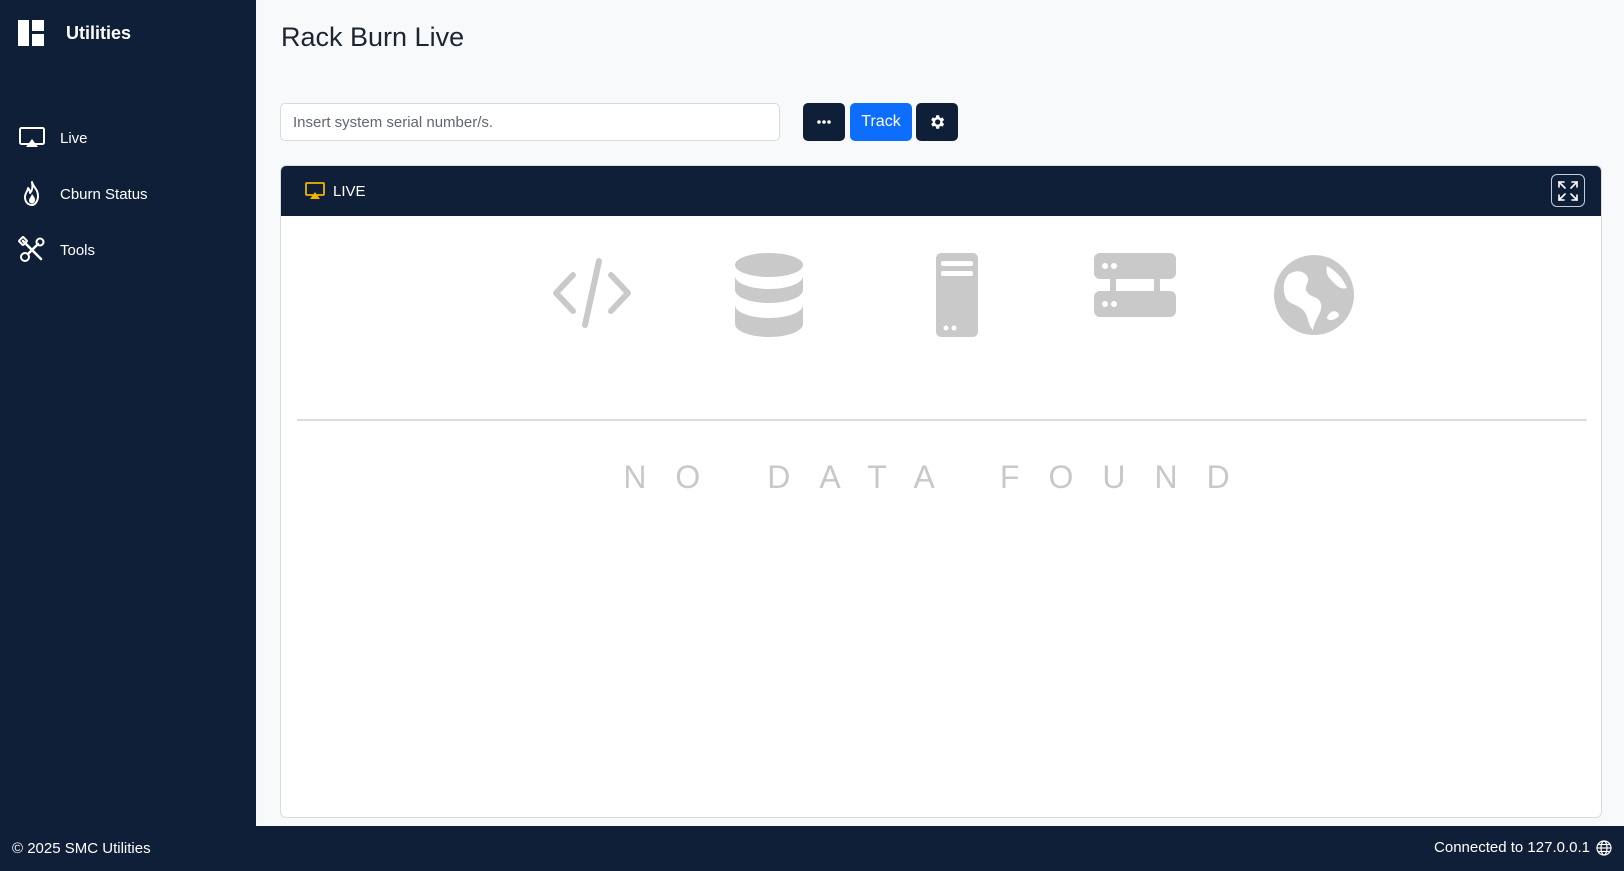 Image resolution: width=1624 pixels, height=871 pixels. What do you see at coordinates (349, 191) in the screenshot?
I see `card-title: LIVE` at bounding box center [349, 191].